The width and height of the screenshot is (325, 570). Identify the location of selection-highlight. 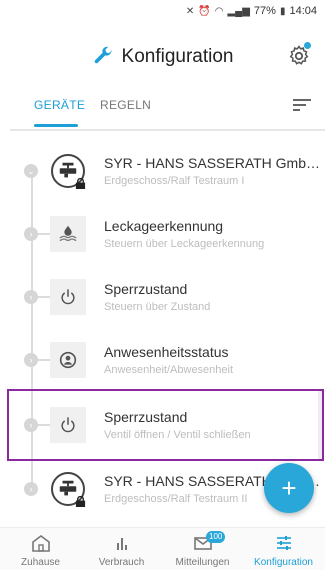
(165, 425).